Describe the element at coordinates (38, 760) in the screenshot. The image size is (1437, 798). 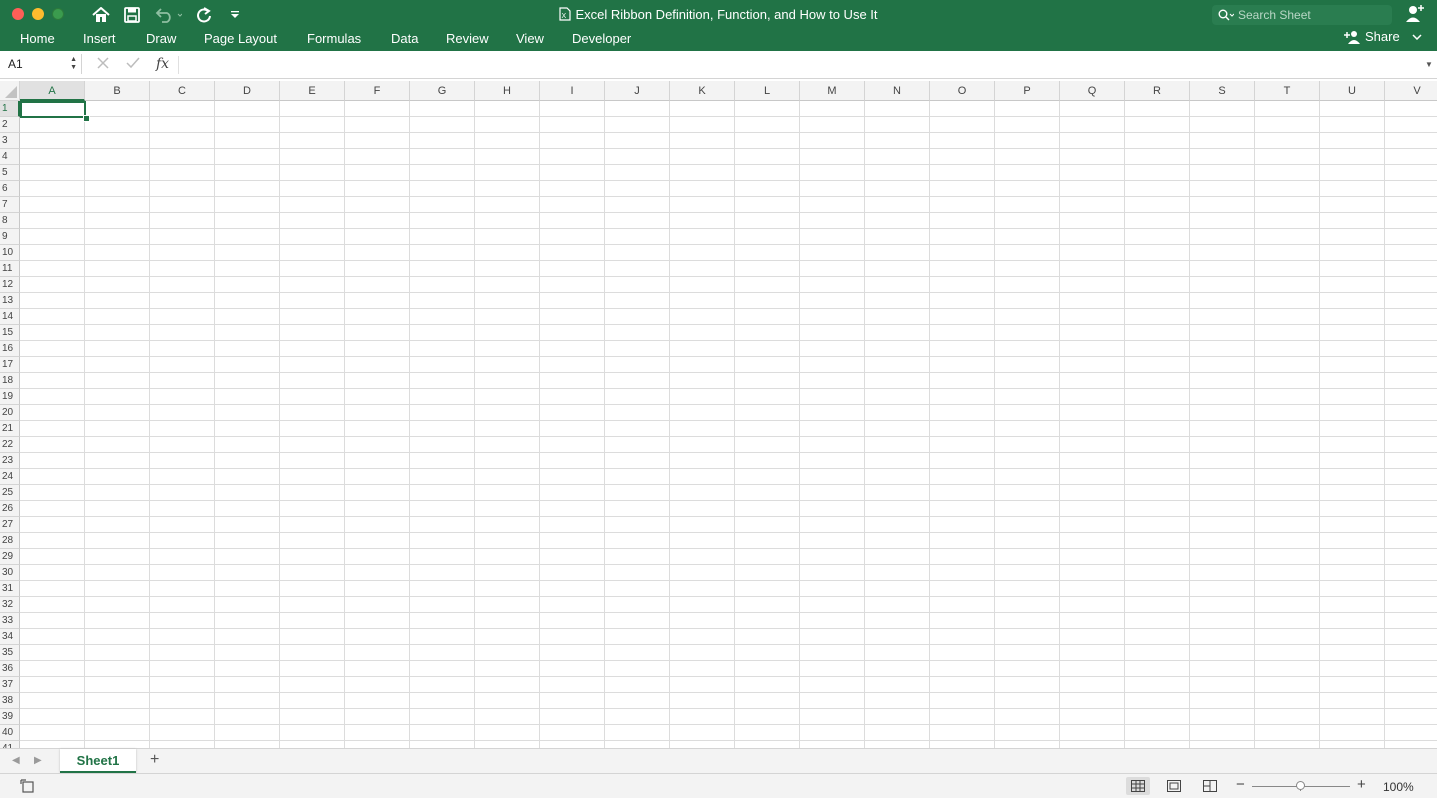
I see `next-sheet-icon: ▶` at that location.